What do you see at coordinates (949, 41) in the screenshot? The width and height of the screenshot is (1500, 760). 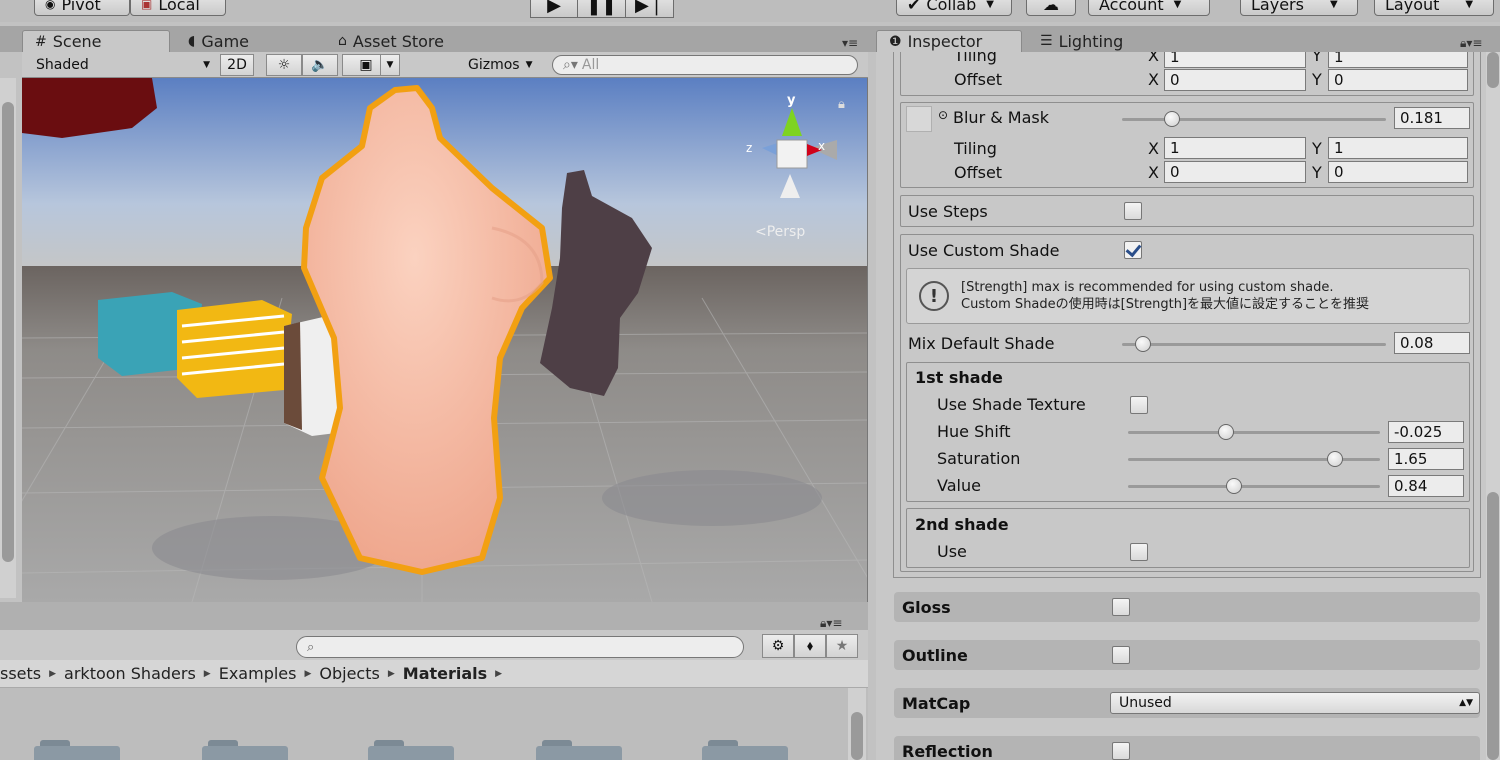 I see `tab-inspector: ❶ Inspector` at bounding box center [949, 41].